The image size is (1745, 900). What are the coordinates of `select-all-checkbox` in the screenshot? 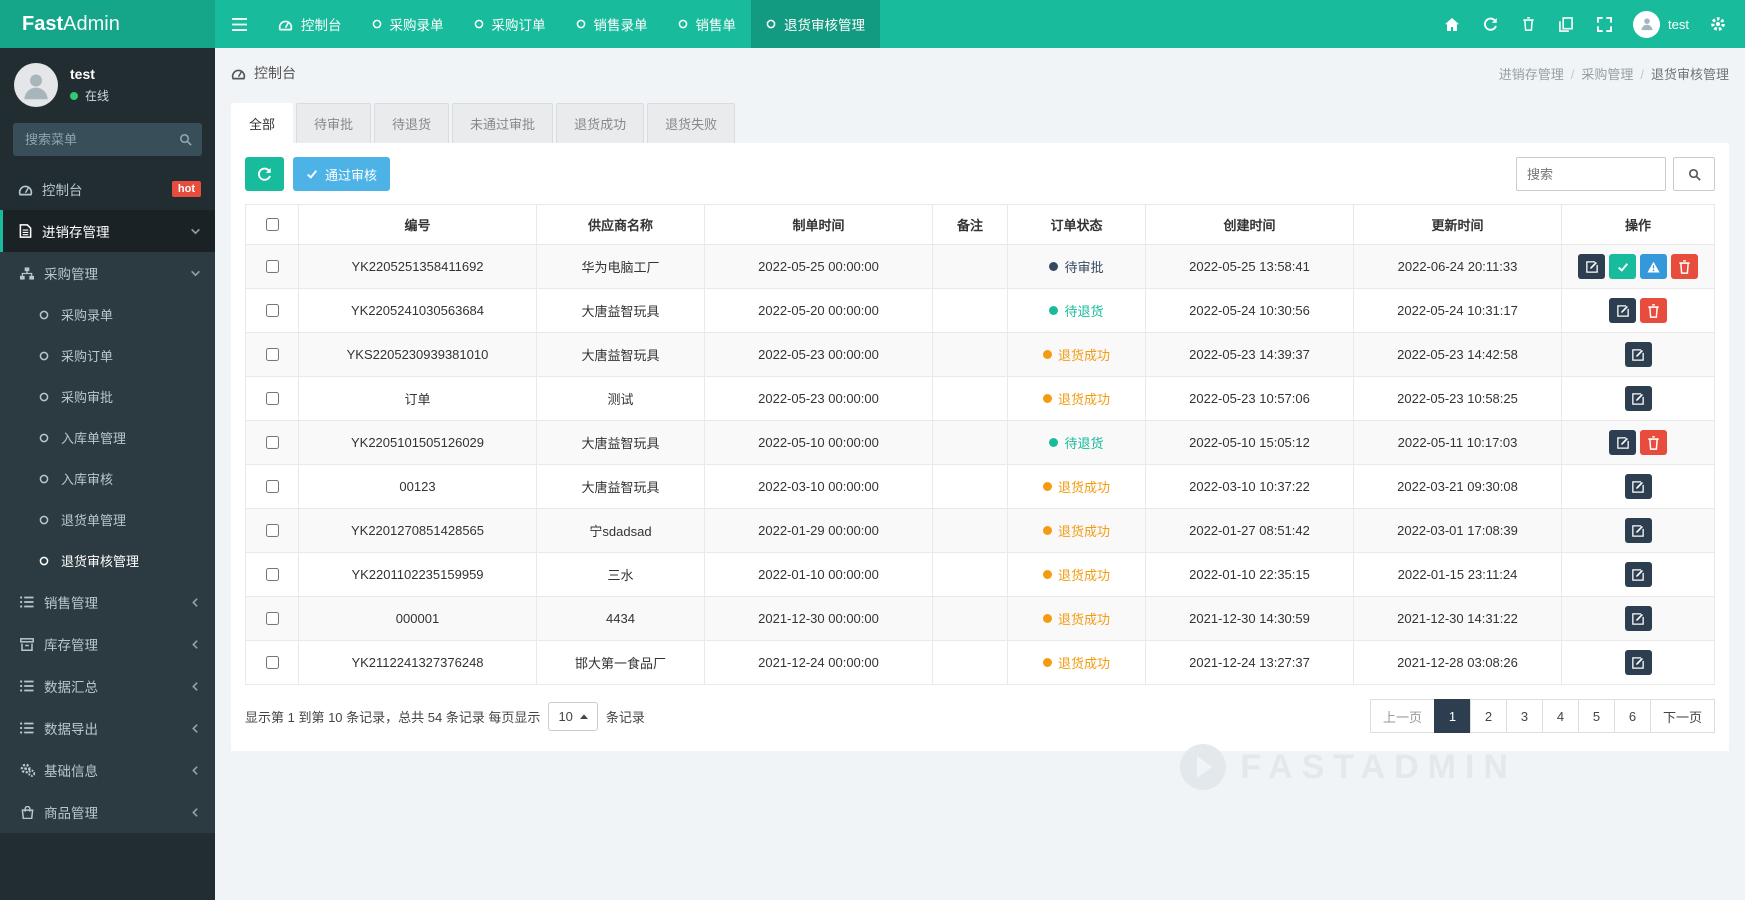 It's located at (272, 224).